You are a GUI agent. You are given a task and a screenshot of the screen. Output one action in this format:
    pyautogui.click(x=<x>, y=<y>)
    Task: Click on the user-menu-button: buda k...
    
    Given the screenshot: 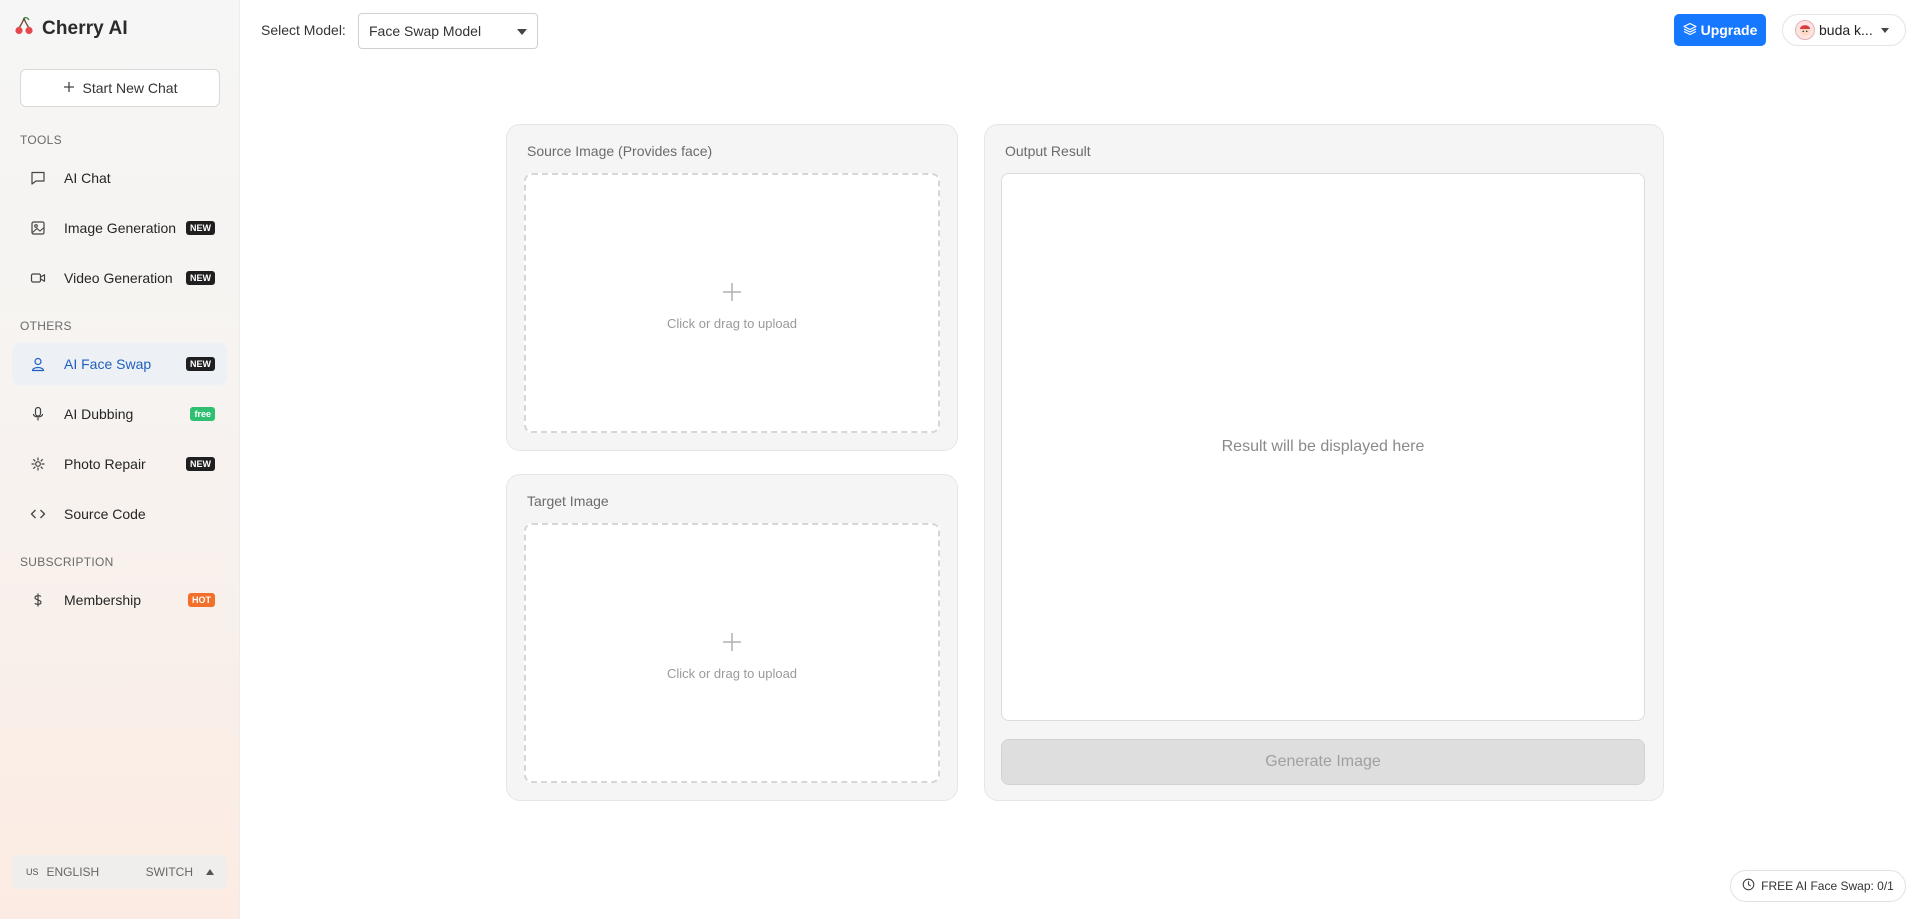 What is the action you would take?
    pyautogui.click(x=1844, y=30)
    